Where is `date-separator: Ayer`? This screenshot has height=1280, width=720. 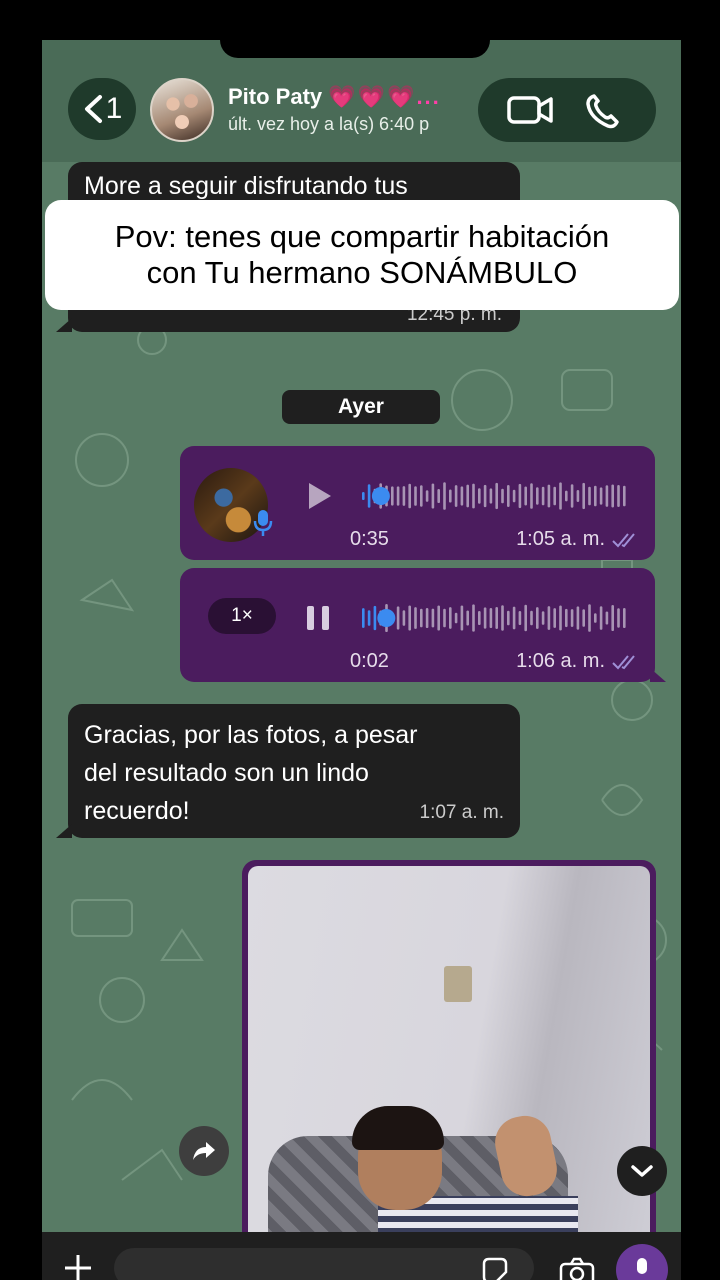 date-separator: Ayer is located at coordinates (361, 407).